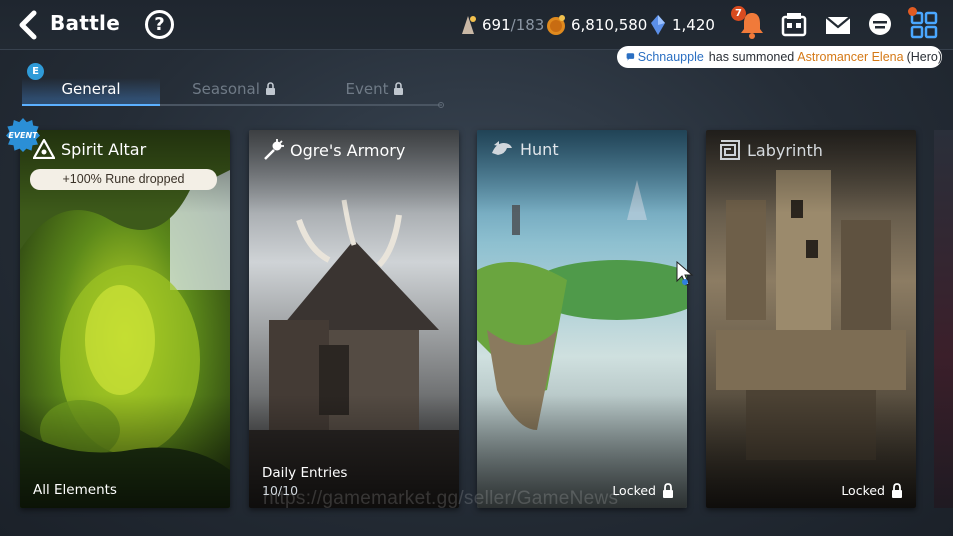 This screenshot has height=536, width=953. What do you see at coordinates (912, 11) in the screenshot?
I see `menu-alert-dot` at bounding box center [912, 11].